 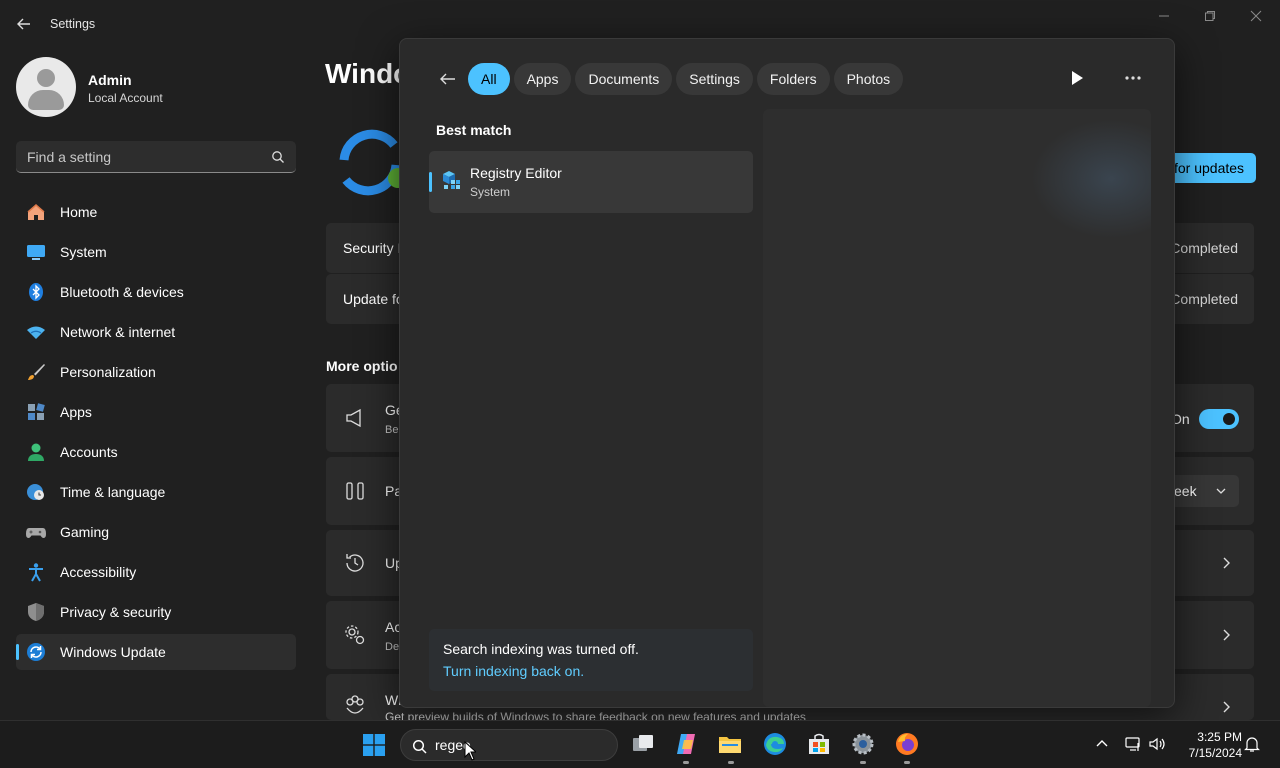 What do you see at coordinates (1133, 744) in the screenshot?
I see `network-icon` at bounding box center [1133, 744].